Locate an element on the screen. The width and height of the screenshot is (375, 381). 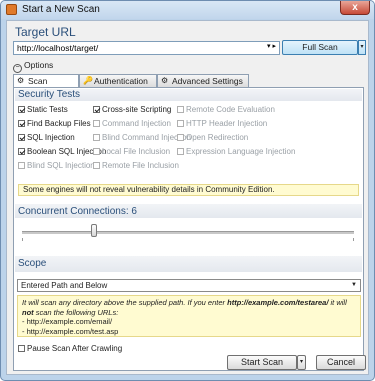
check-label: Static Tests is located at coordinates (47, 109).